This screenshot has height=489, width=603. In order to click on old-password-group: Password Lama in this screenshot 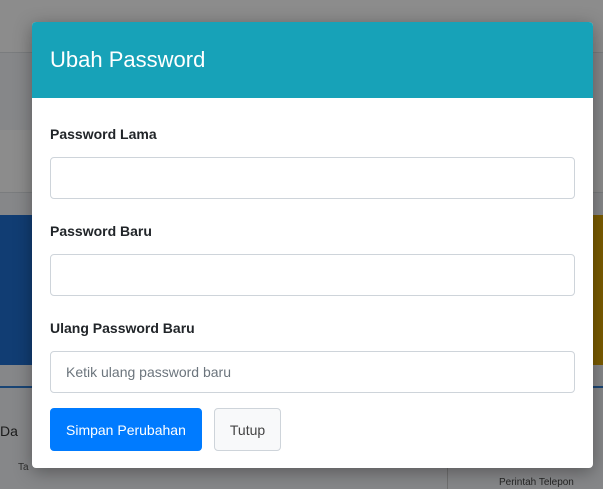, I will do `click(312, 162)`.